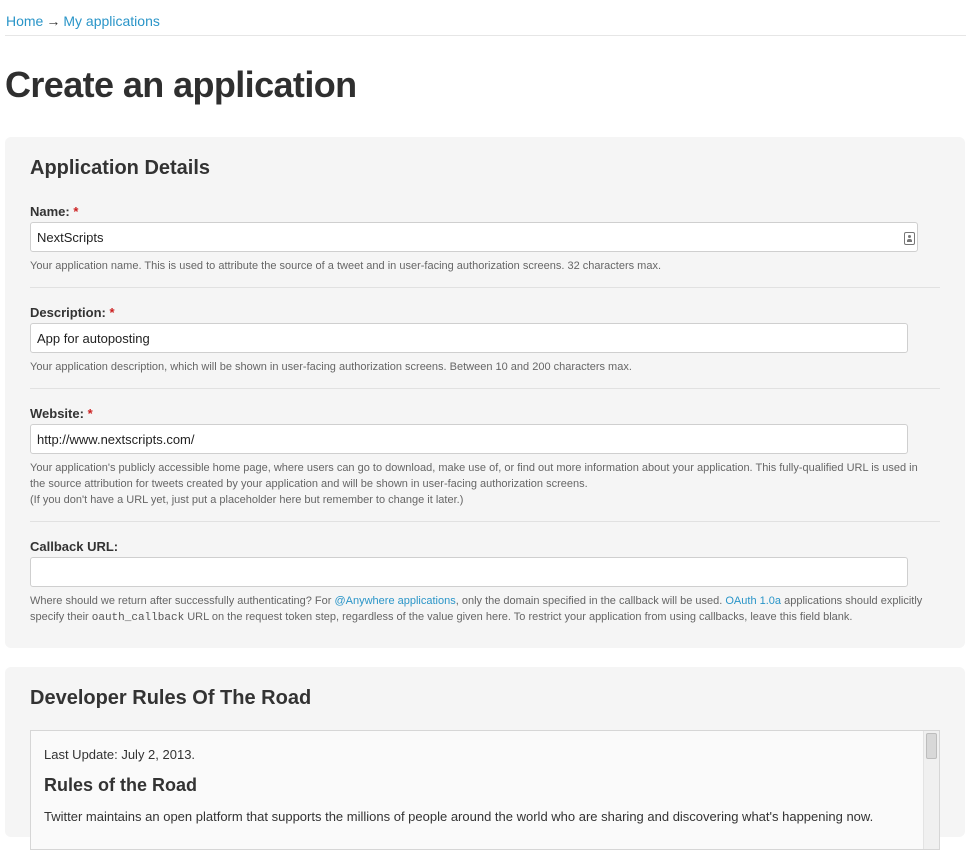 The height and width of the screenshot is (850, 976). I want to click on callback-url-input, so click(469, 572).